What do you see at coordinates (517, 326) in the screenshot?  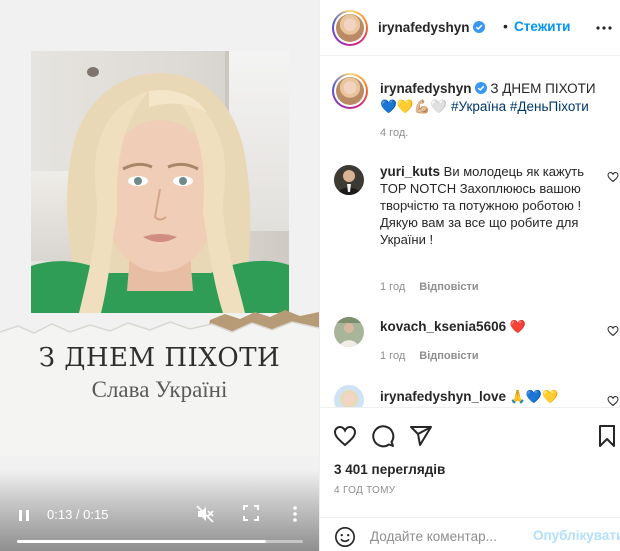 I see `comment-body: ❤️` at bounding box center [517, 326].